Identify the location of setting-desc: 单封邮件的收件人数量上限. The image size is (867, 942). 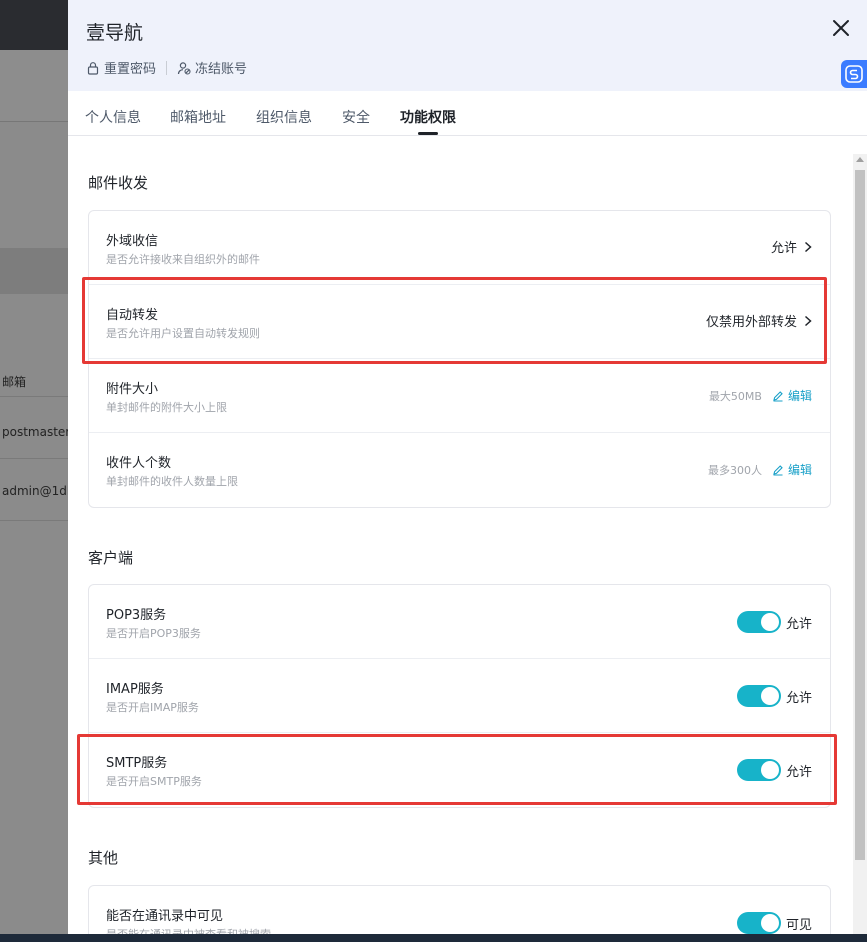
(172, 481).